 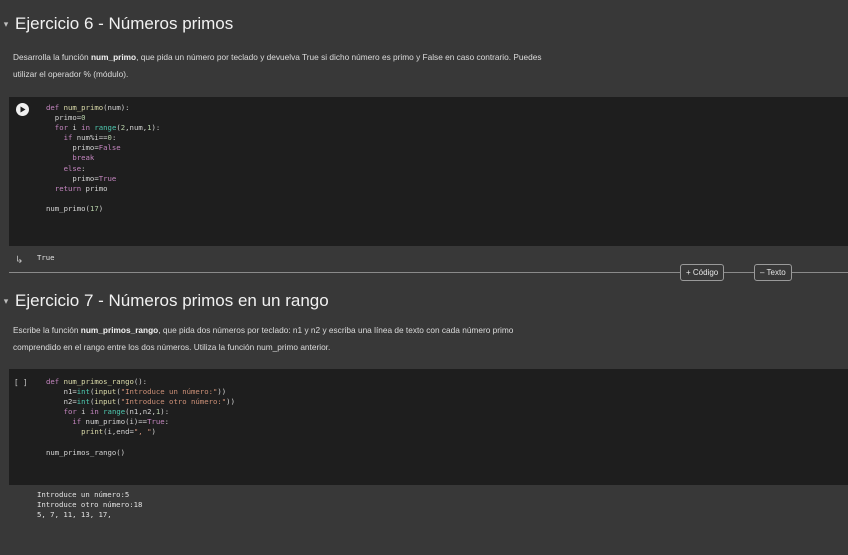 What do you see at coordinates (46, 257) in the screenshot?
I see `cell-output: True` at bounding box center [46, 257].